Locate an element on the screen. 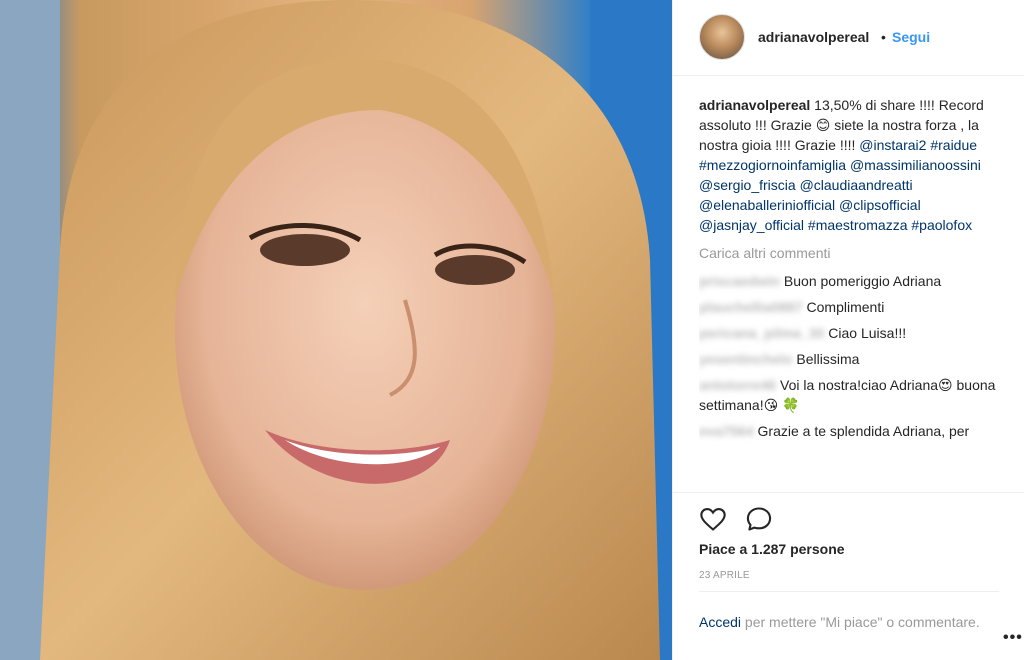 This screenshot has height=660, width=1024. tag-link: #paolofox is located at coordinates (941, 225).